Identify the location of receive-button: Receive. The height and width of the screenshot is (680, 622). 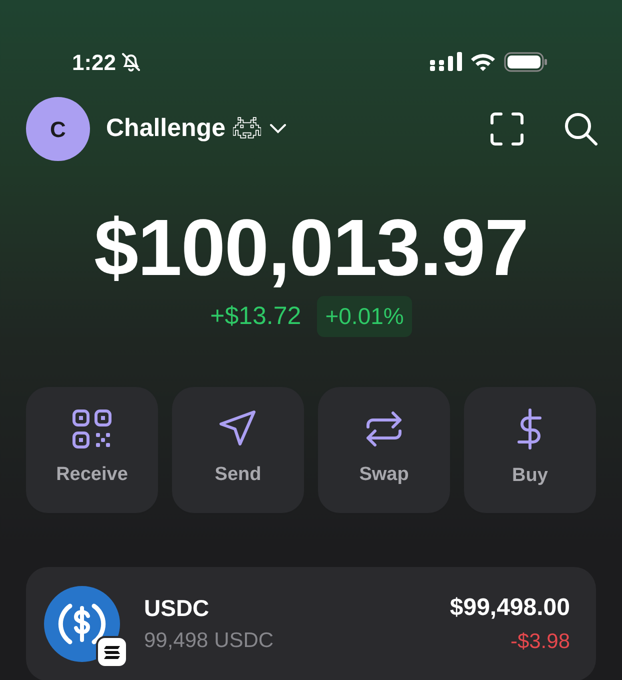
(92, 449).